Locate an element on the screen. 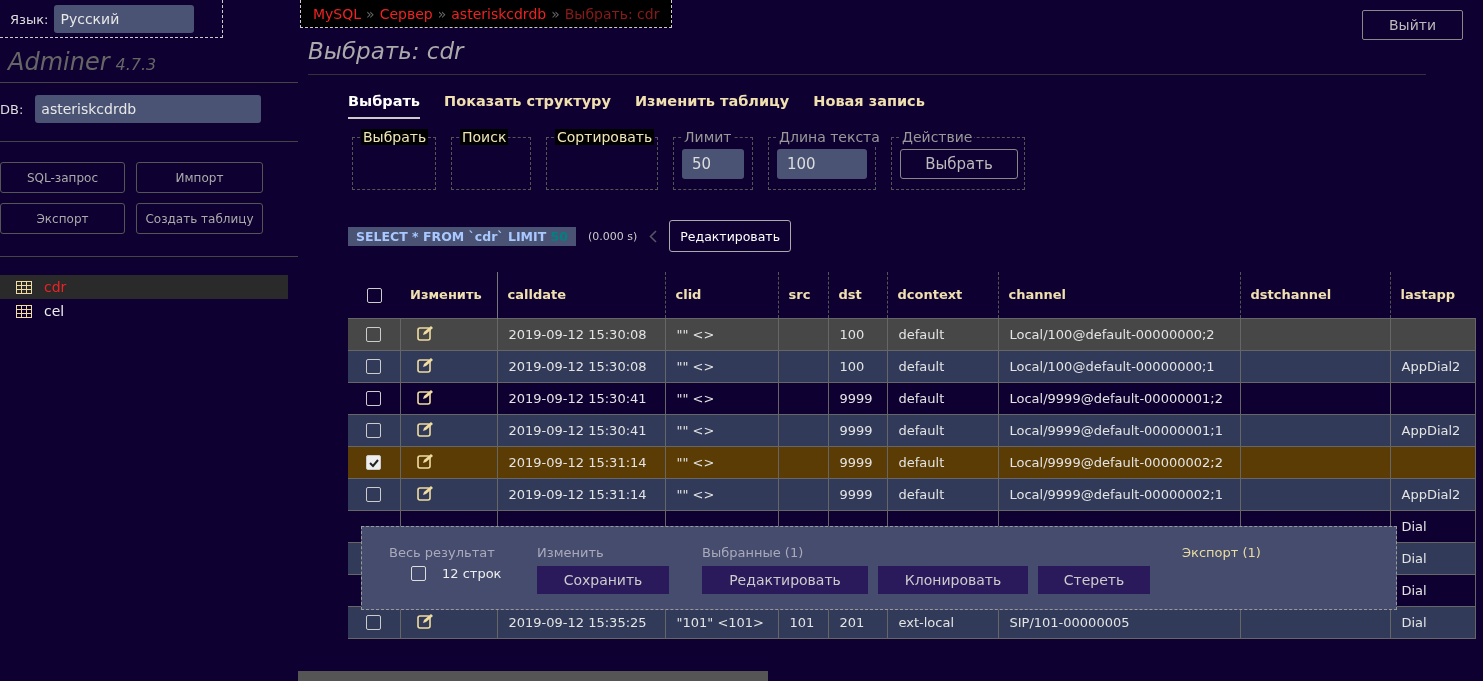 This screenshot has width=1483, height=681. edit-query-button: Редактировать is located at coordinates (730, 236).